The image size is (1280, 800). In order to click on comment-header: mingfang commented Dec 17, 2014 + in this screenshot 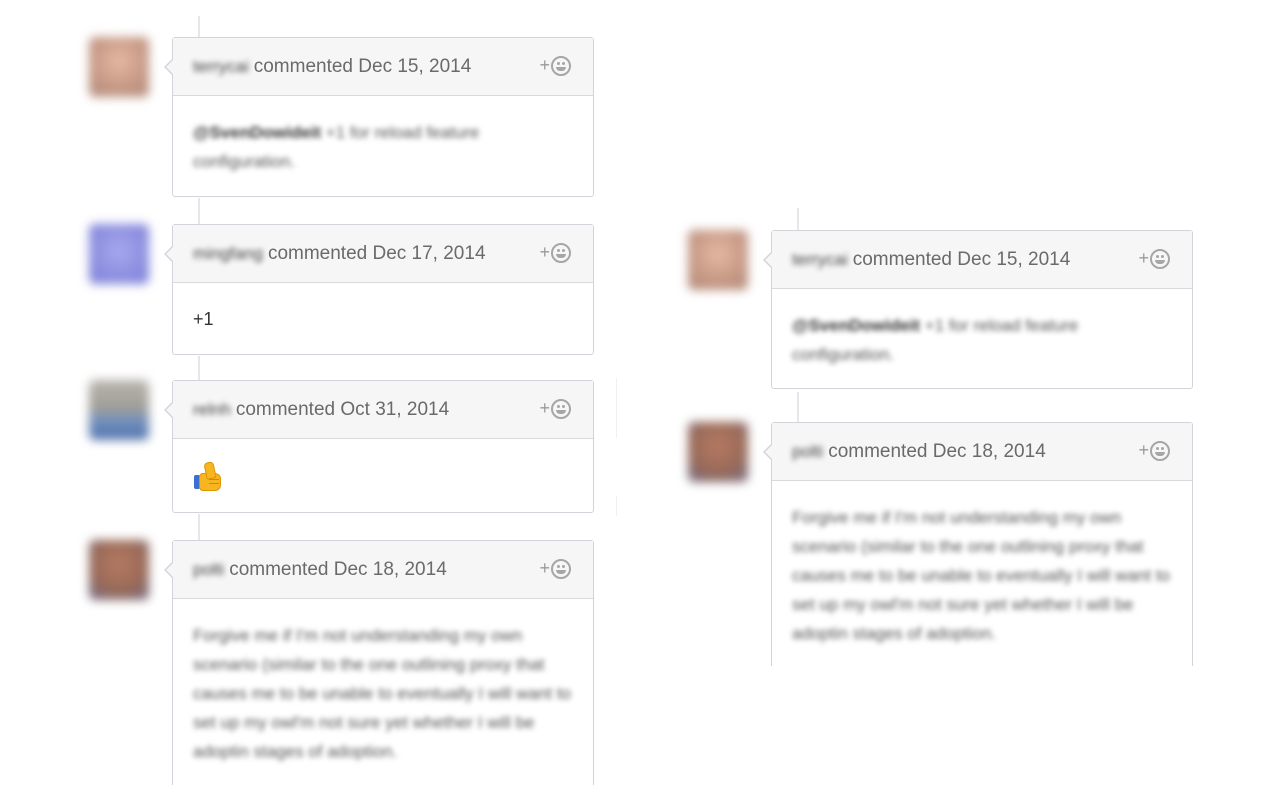, I will do `click(383, 254)`.